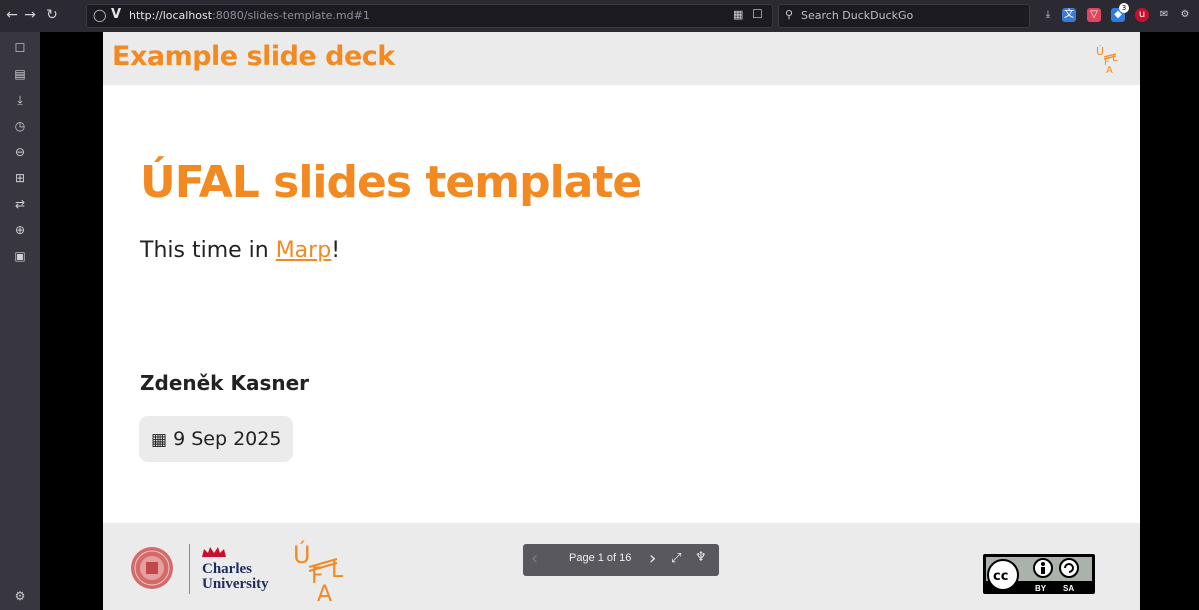 This screenshot has width=1199, height=610. Describe the element at coordinates (240, 250) in the screenshot. I see `slide-subtitle: This time in Marp!` at that location.